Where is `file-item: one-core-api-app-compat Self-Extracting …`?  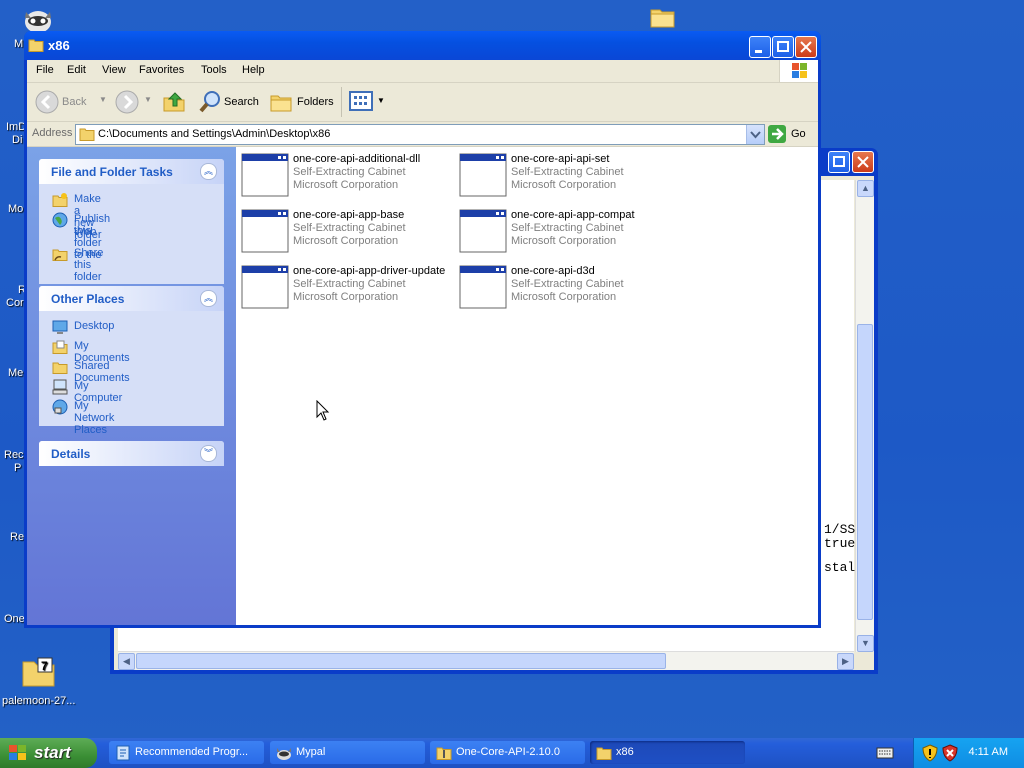 file-item: one-core-api-app-compat Self-Extracting … is located at coordinates (569, 234).